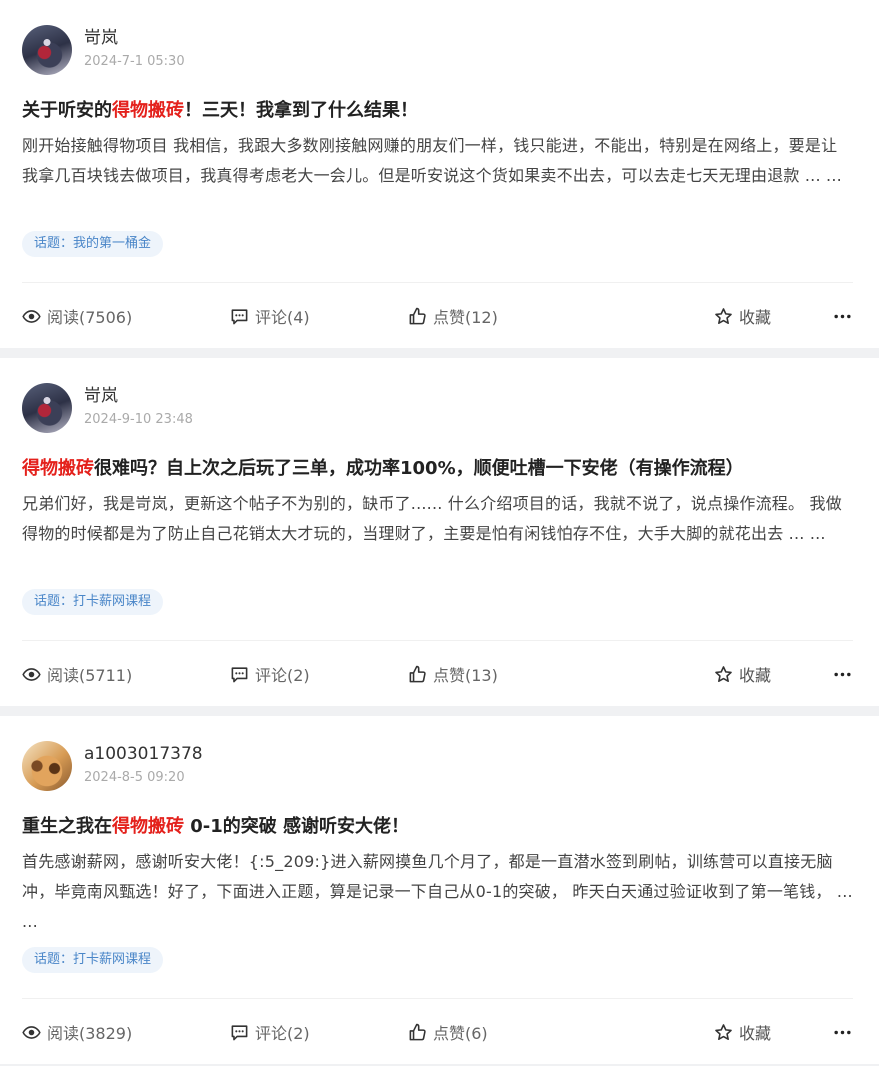 This screenshot has width=879, height=1066. I want to click on post-title: 关于听安的得物搬砖！三天！我拿到了什么结果！, so click(437, 115).